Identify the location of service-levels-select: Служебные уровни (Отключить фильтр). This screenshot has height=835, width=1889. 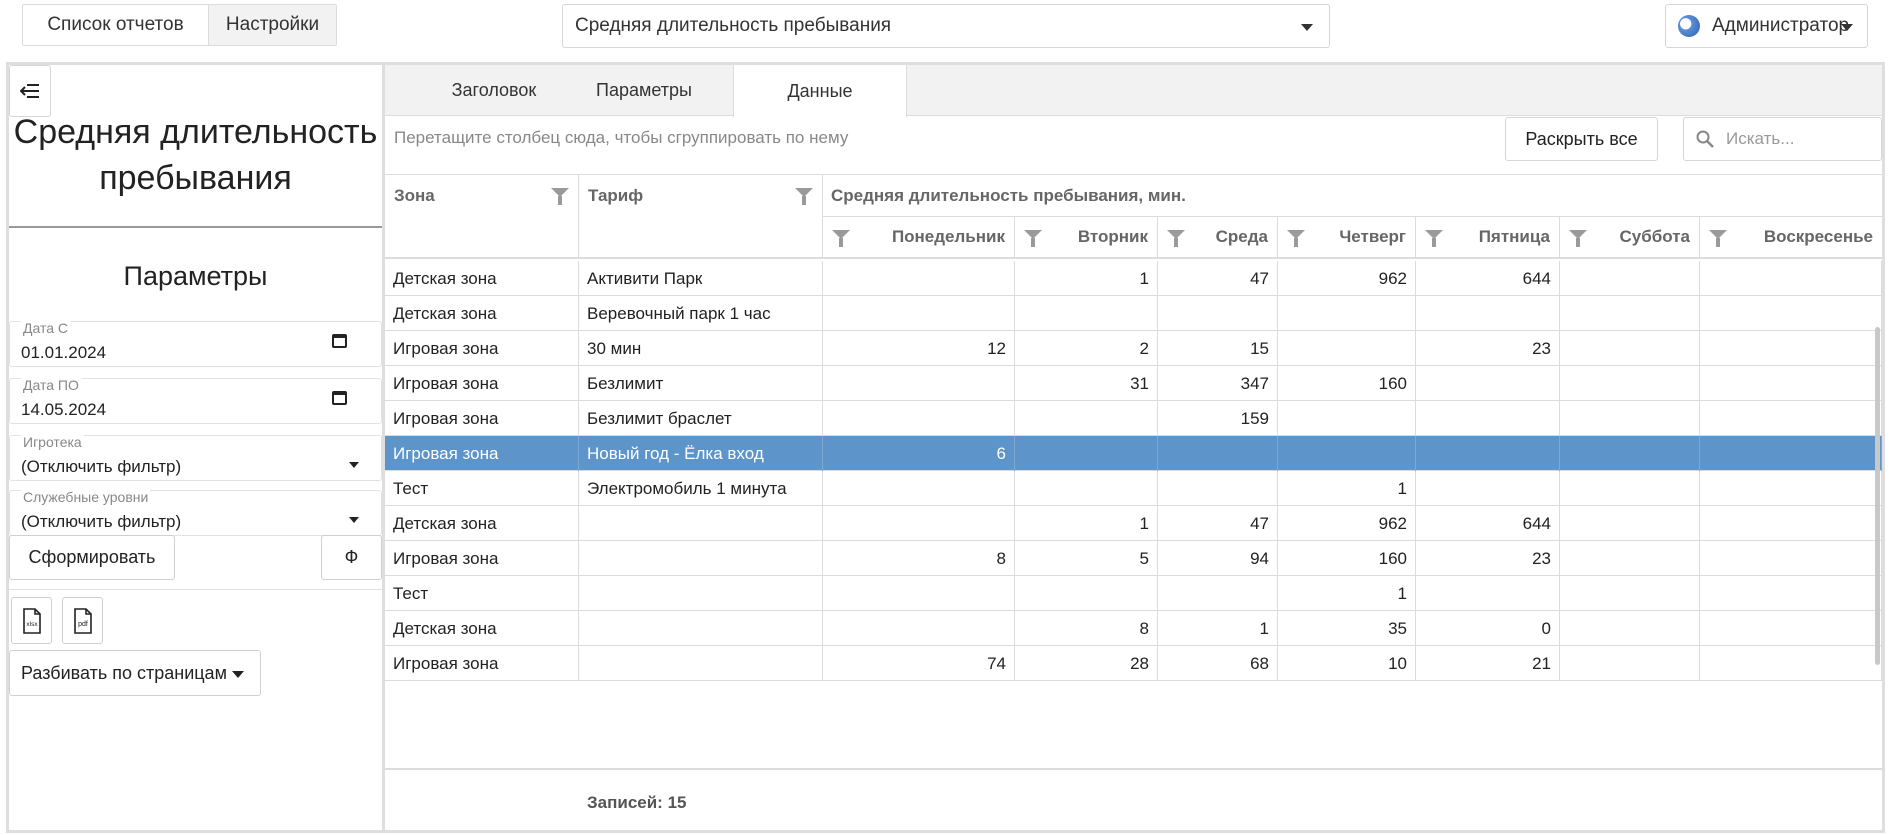
(195, 512).